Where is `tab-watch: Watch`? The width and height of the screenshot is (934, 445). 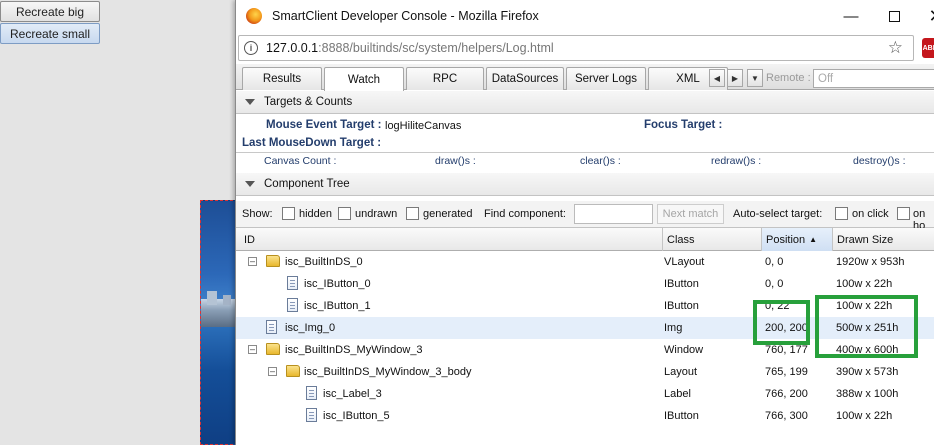 tab-watch: Watch is located at coordinates (364, 79).